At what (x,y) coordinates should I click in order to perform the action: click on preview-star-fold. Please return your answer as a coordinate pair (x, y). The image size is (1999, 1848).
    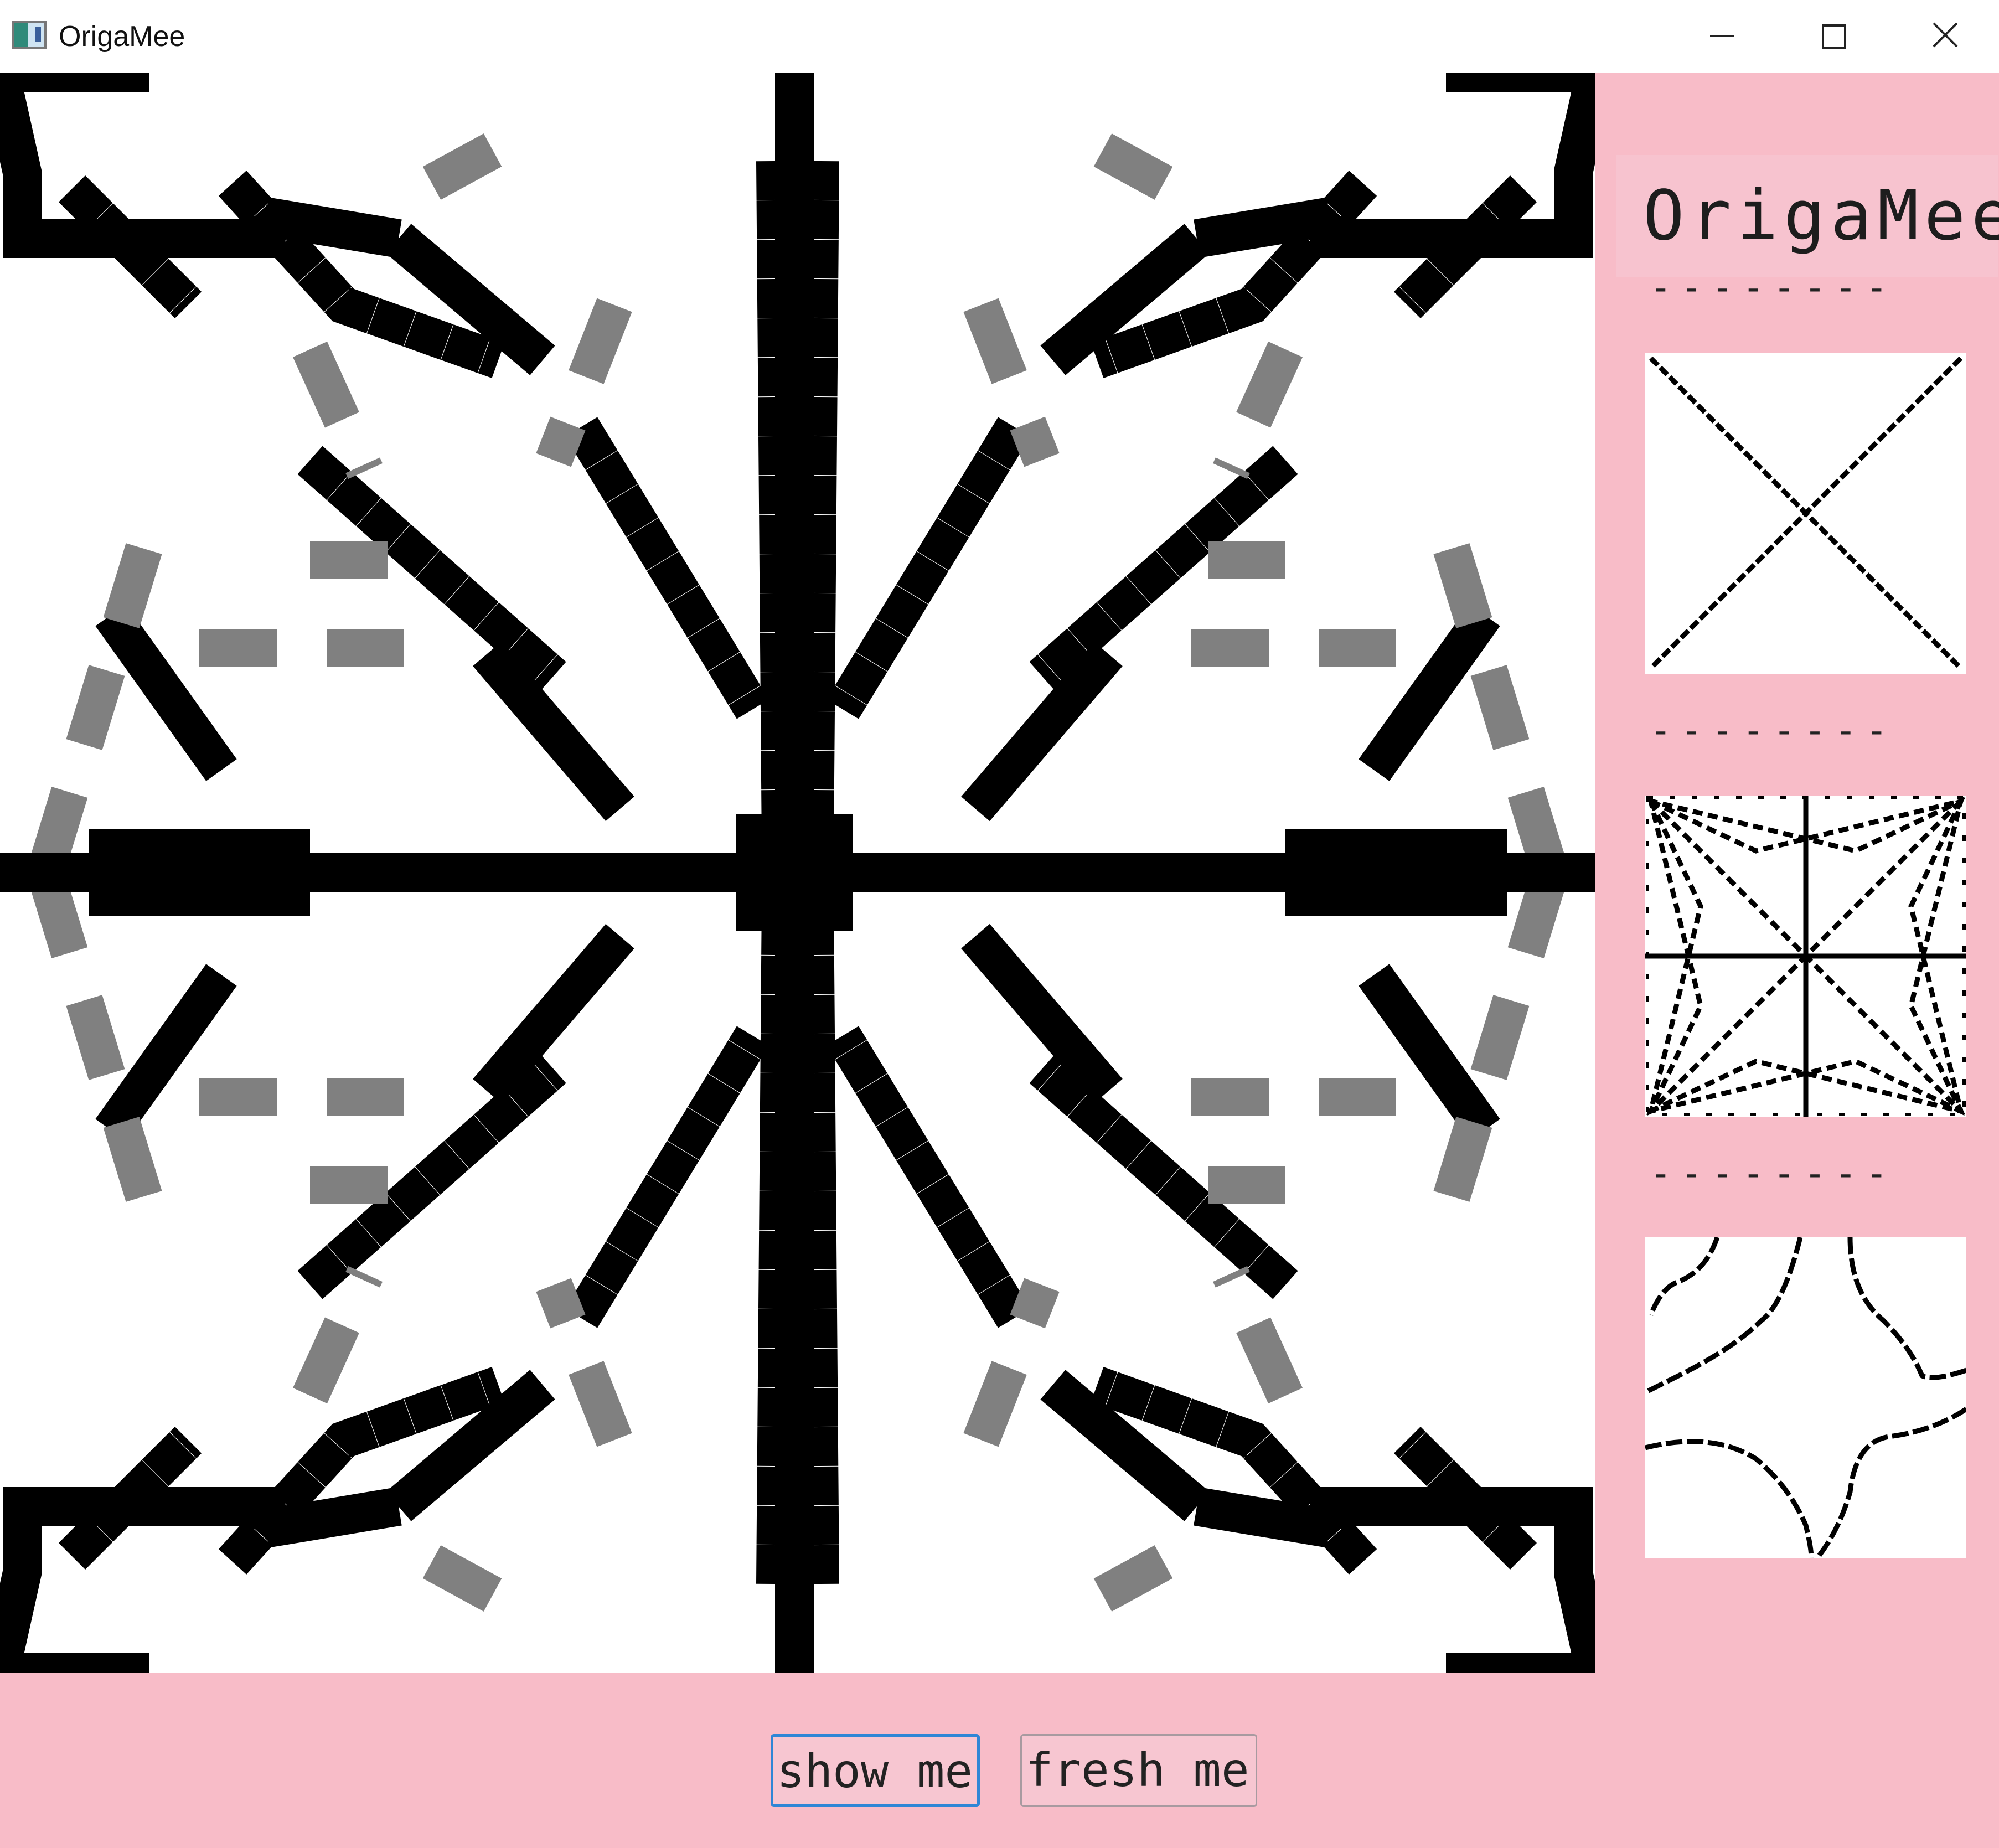
    Looking at the image, I should click on (1805, 956).